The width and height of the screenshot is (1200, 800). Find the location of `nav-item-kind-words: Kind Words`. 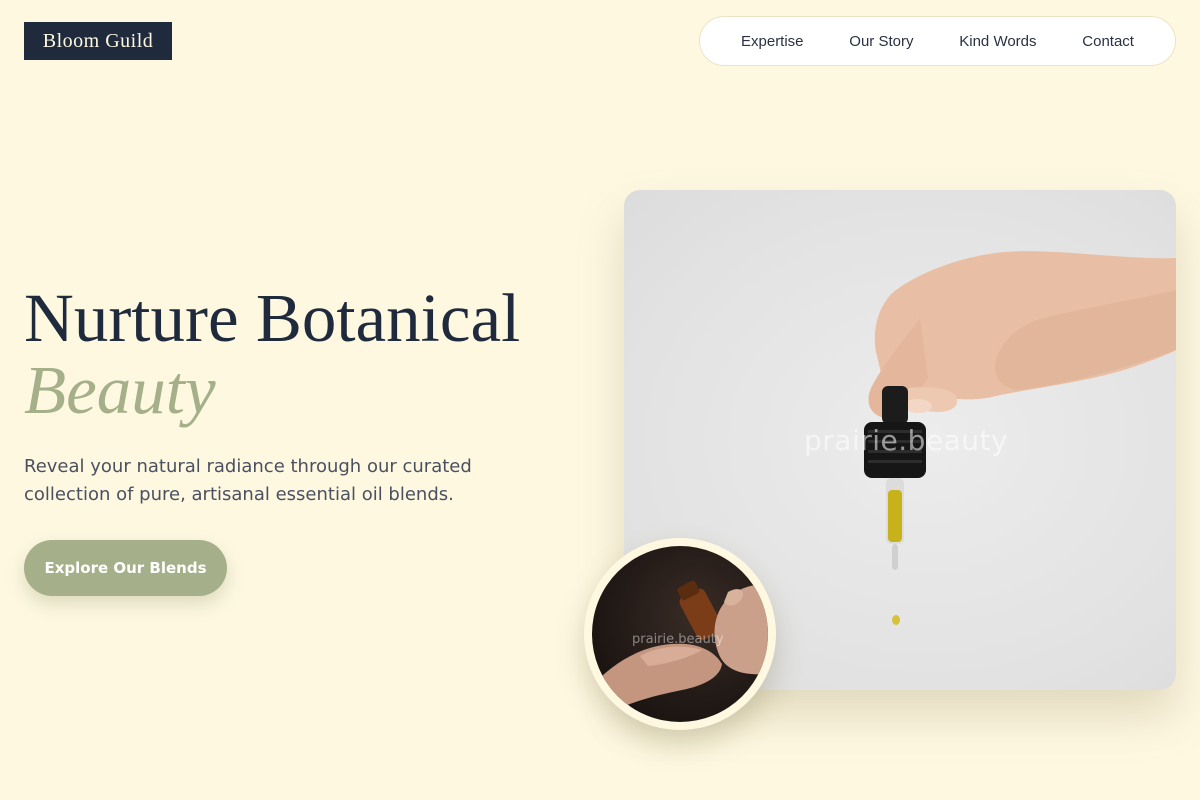

nav-item-kind-words: Kind Words is located at coordinates (997, 41).